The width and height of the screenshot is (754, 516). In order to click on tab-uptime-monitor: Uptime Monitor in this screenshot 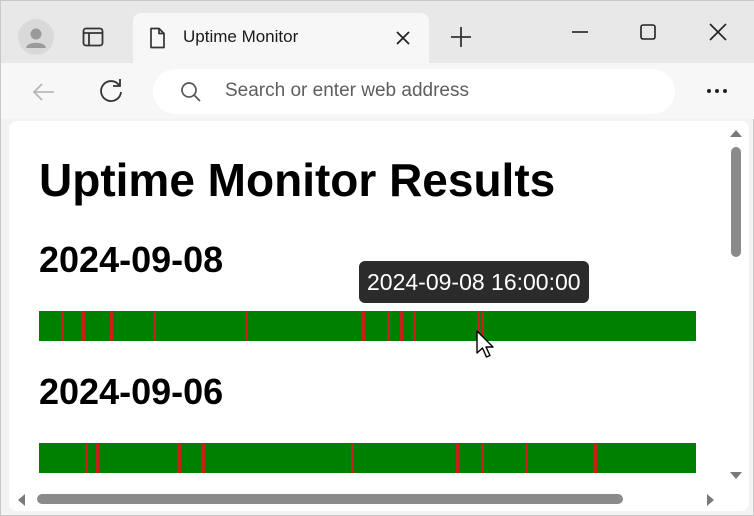, I will do `click(281, 38)`.